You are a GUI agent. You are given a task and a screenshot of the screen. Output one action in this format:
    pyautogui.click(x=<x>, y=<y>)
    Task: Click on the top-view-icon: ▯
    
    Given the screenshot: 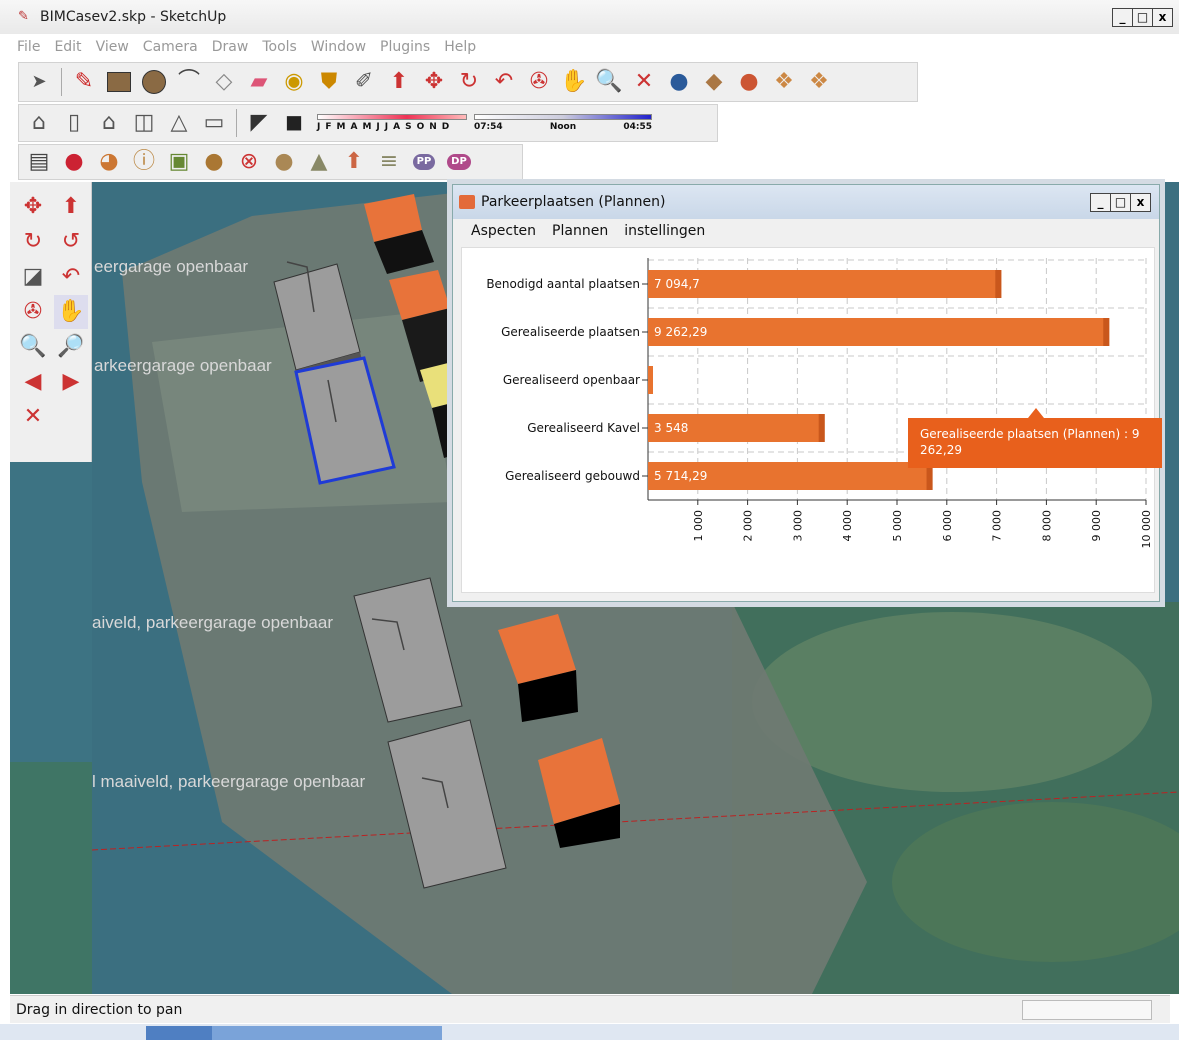 What is the action you would take?
    pyautogui.click(x=74, y=123)
    